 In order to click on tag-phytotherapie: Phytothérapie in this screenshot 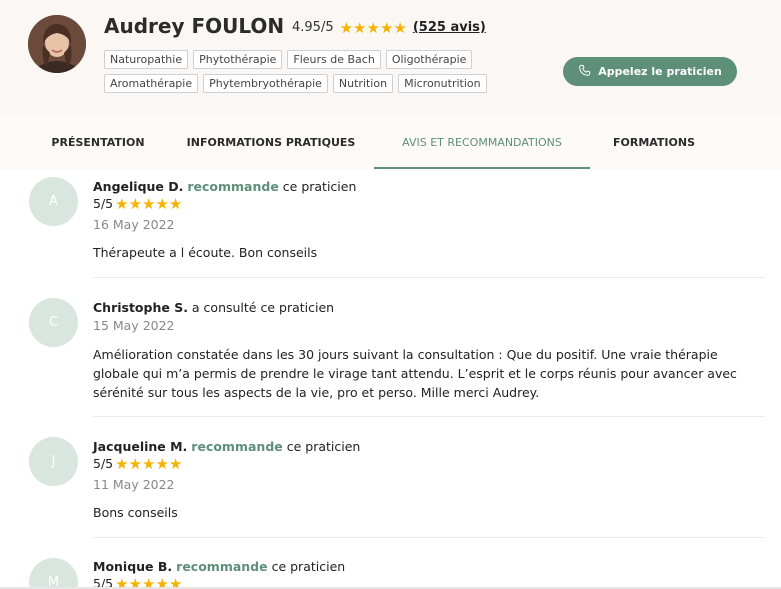, I will do `click(238, 59)`.